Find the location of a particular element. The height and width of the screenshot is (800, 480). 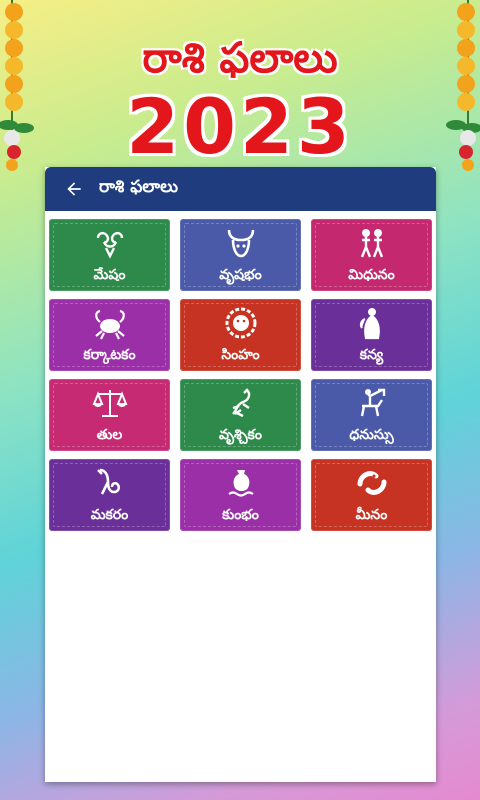

sign-tile-scorpio: వృశ్చికం is located at coordinates (240, 415).